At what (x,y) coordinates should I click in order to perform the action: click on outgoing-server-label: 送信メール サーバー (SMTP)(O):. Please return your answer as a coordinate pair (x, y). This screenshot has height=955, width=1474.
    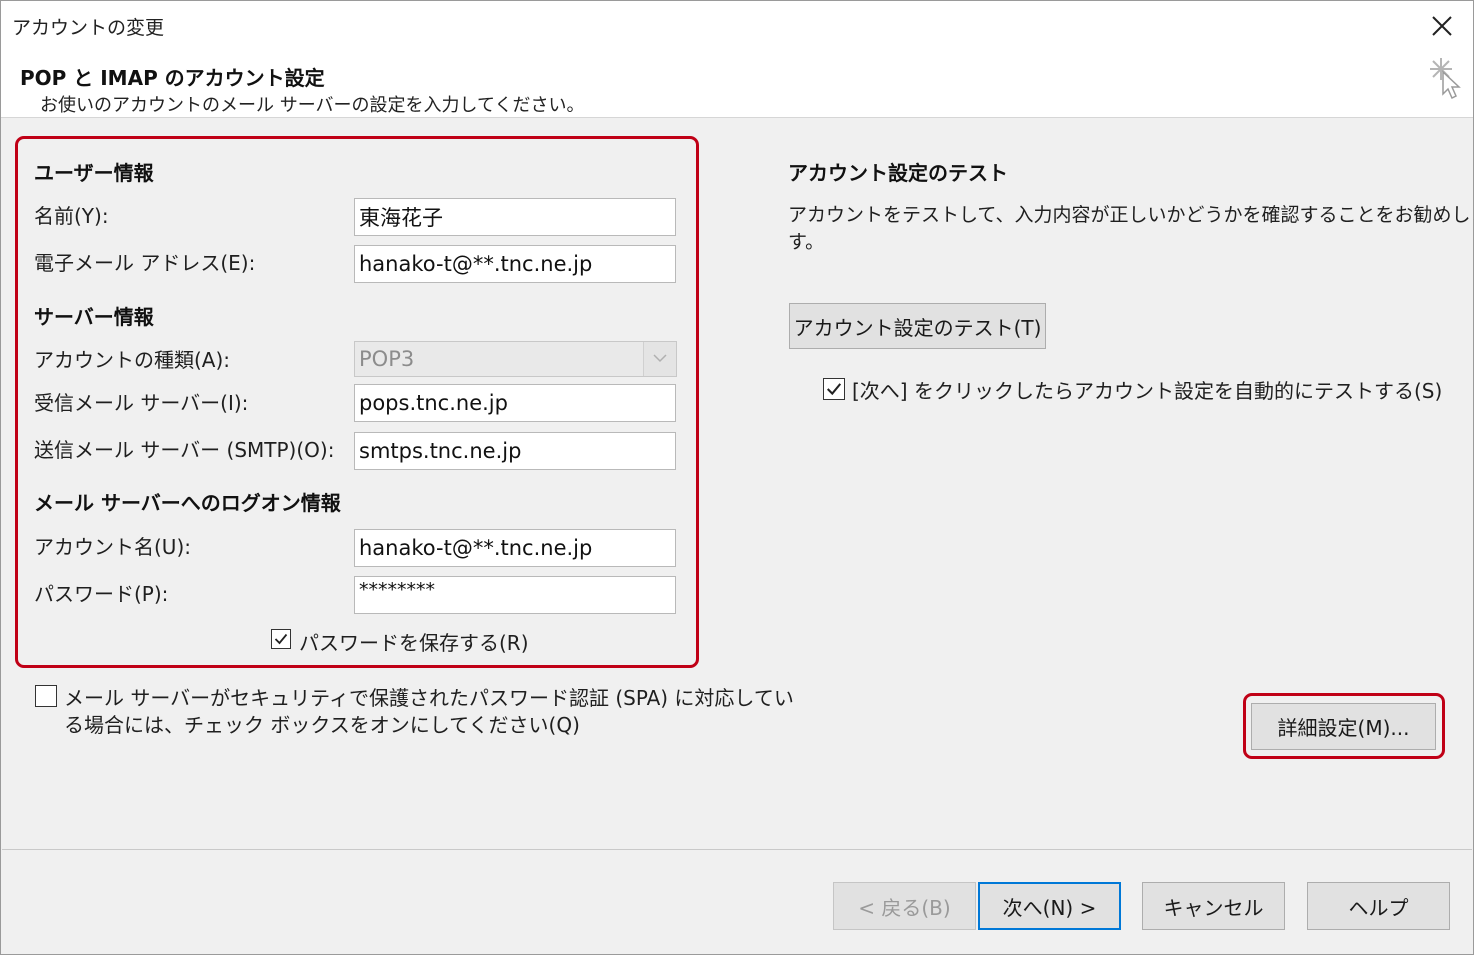
    Looking at the image, I should click on (184, 450).